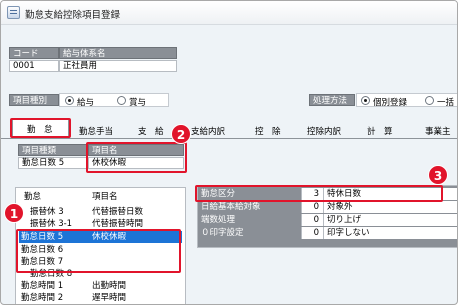 The image size is (458, 305). What do you see at coordinates (249, 207) in the screenshot?
I see `setting-label-nikkyu: 日給基本給対象` at bounding box center [249, 207].